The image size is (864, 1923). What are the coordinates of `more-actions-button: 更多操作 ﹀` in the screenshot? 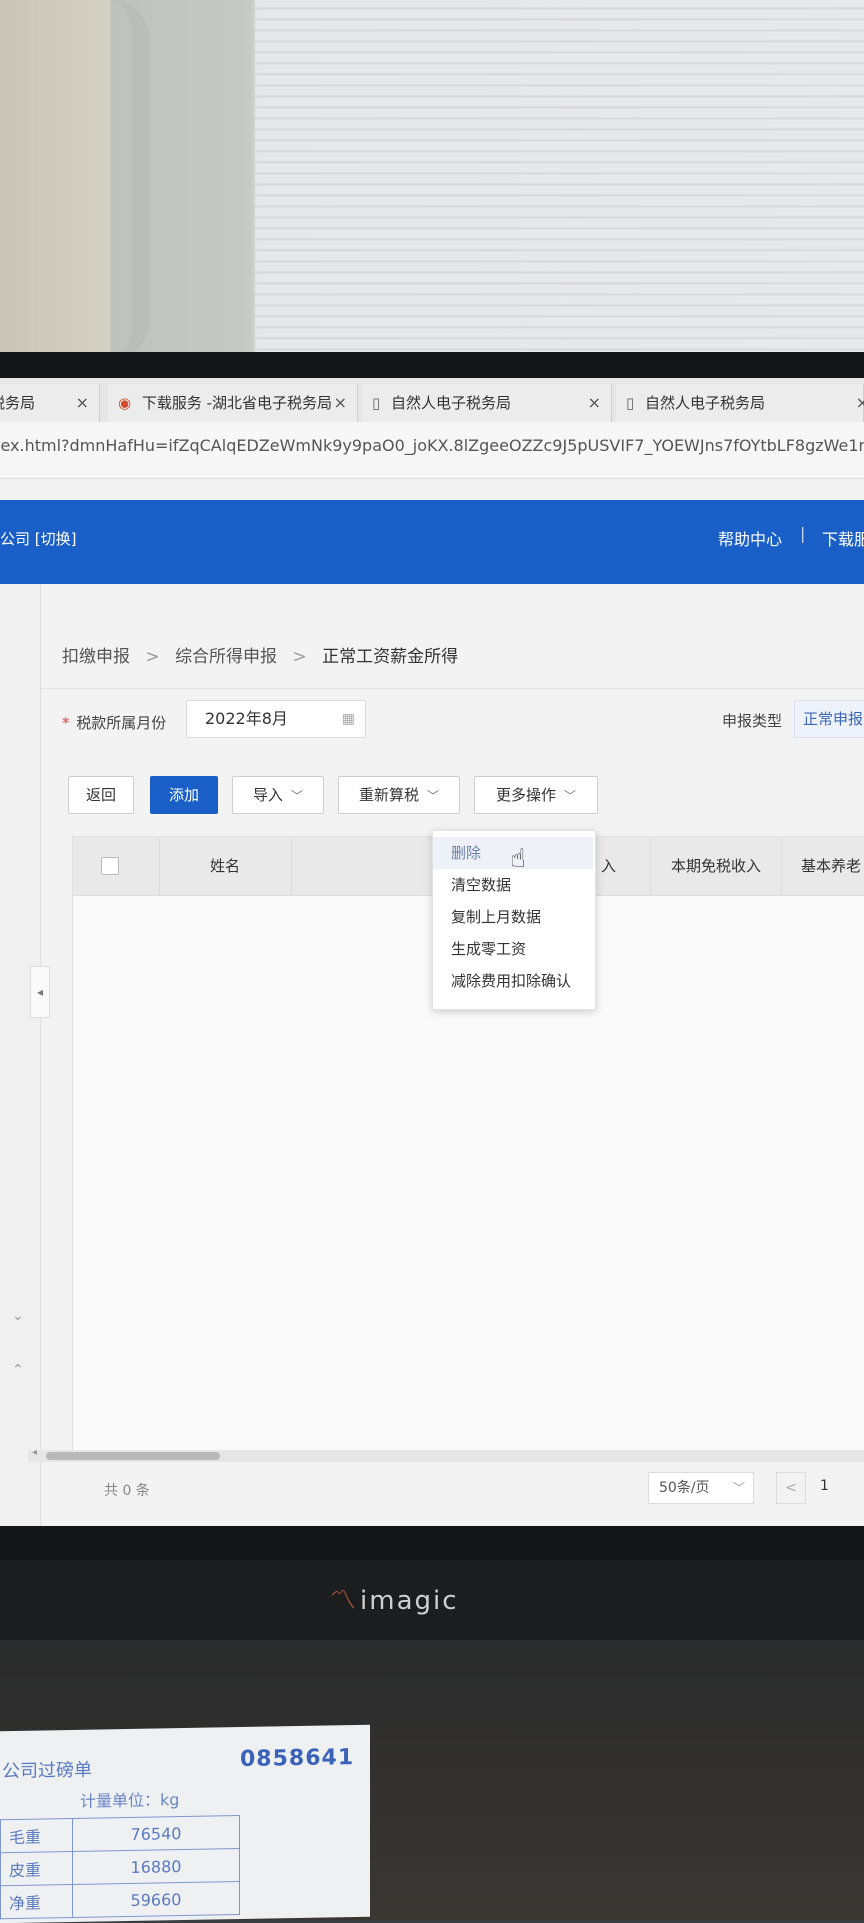 It's located at (536, 795).